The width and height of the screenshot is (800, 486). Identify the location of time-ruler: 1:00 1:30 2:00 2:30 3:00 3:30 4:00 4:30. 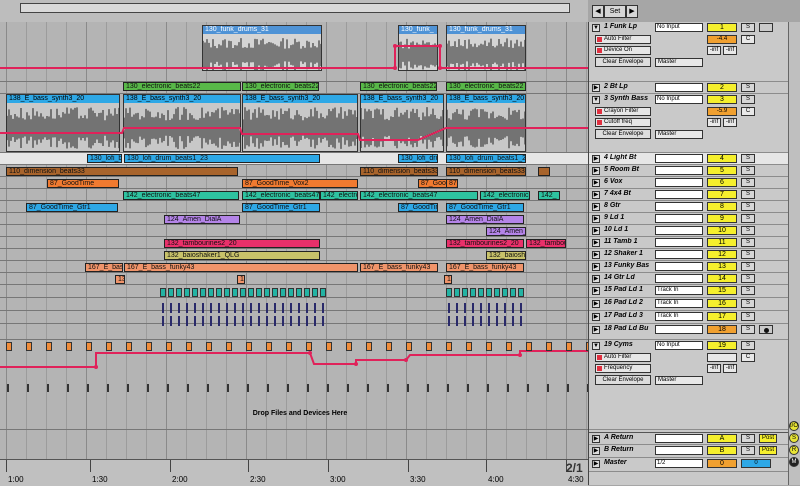
(294, 472).